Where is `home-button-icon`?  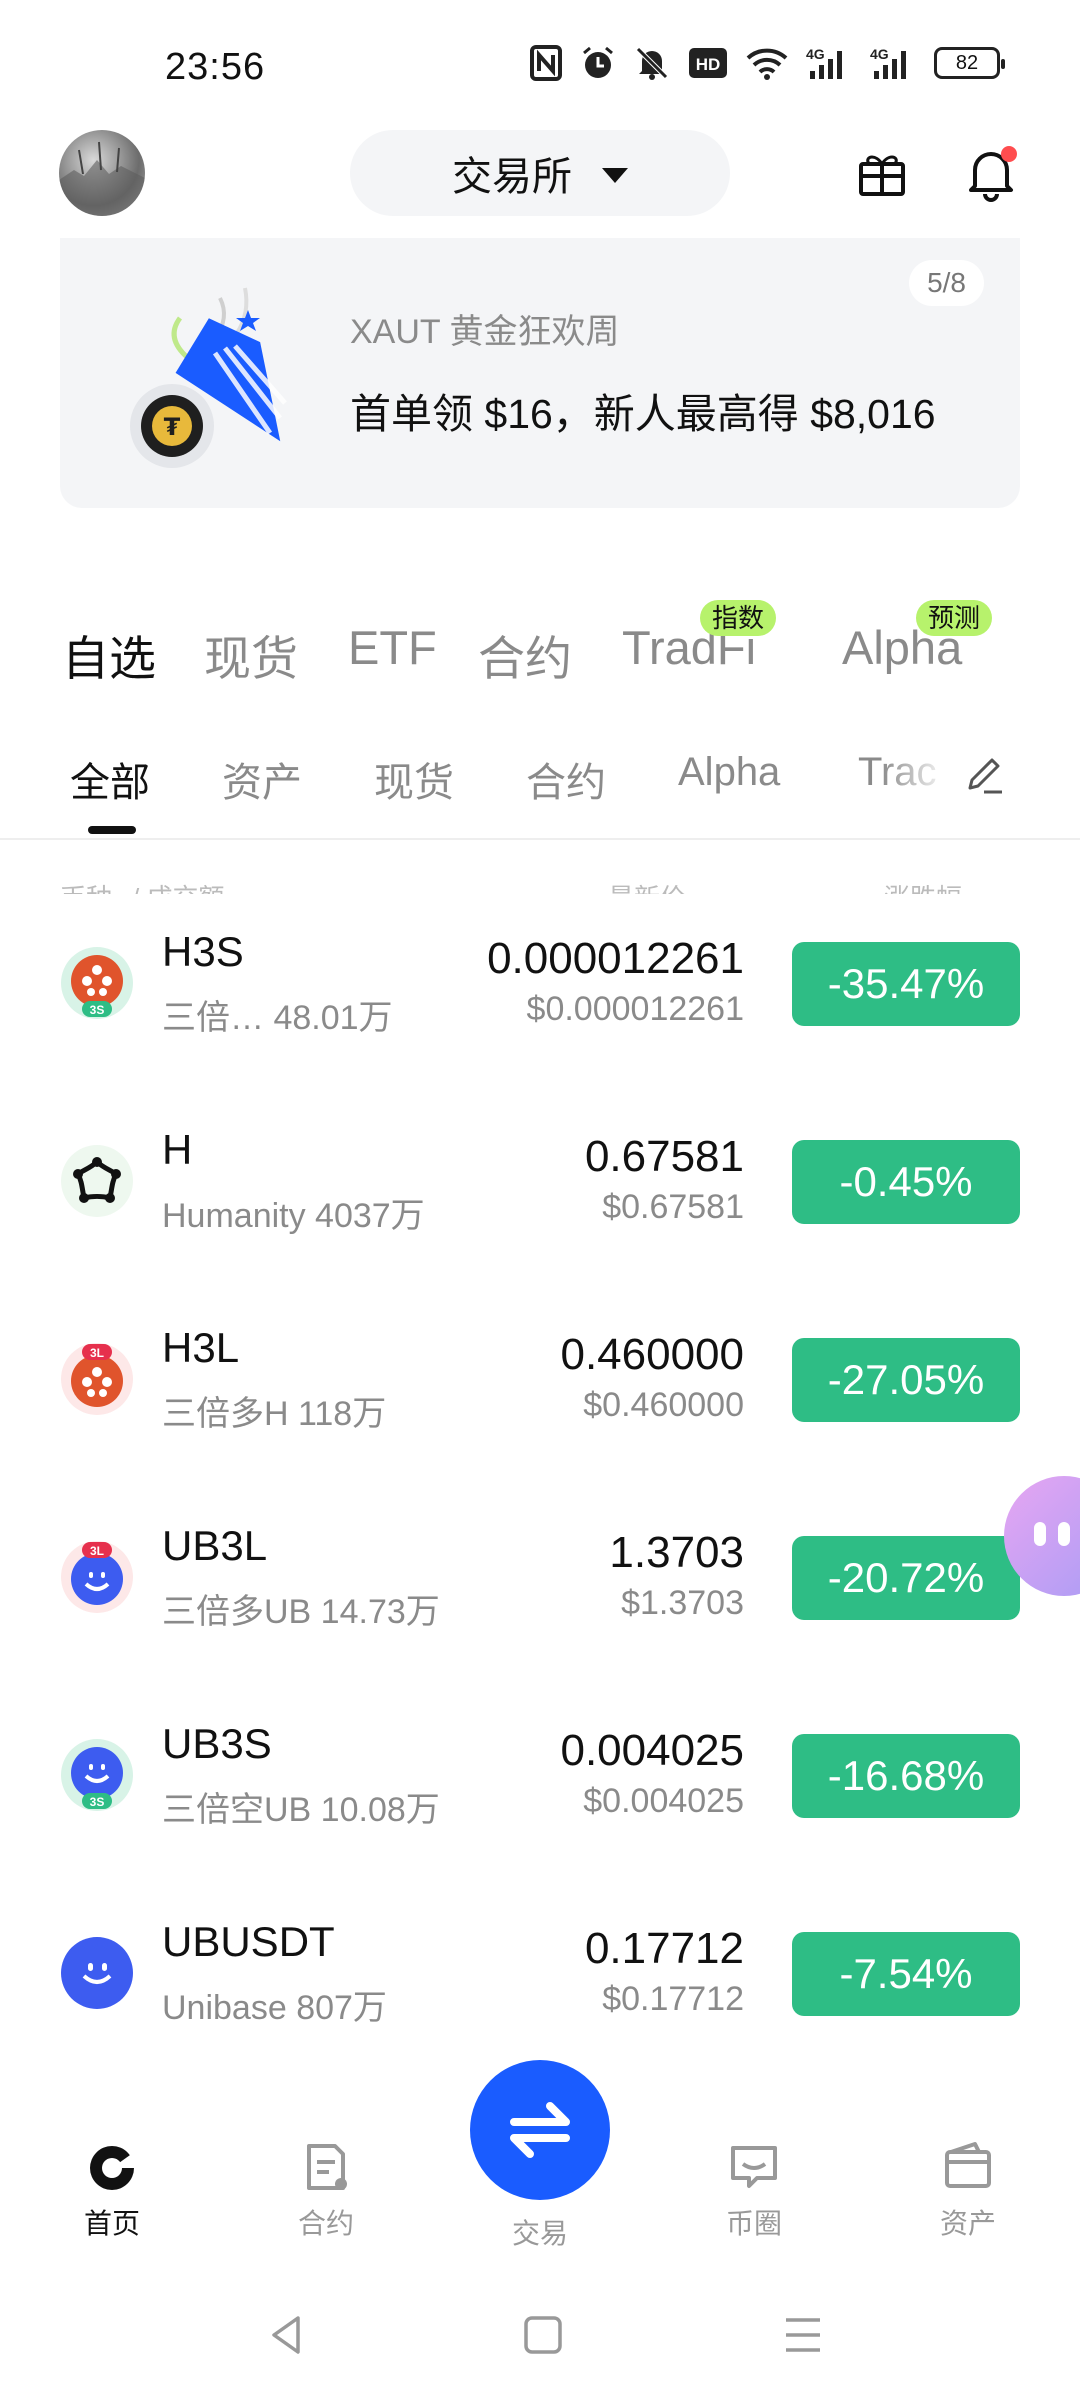 home-button-icon is located at coordinates (543, 2335).